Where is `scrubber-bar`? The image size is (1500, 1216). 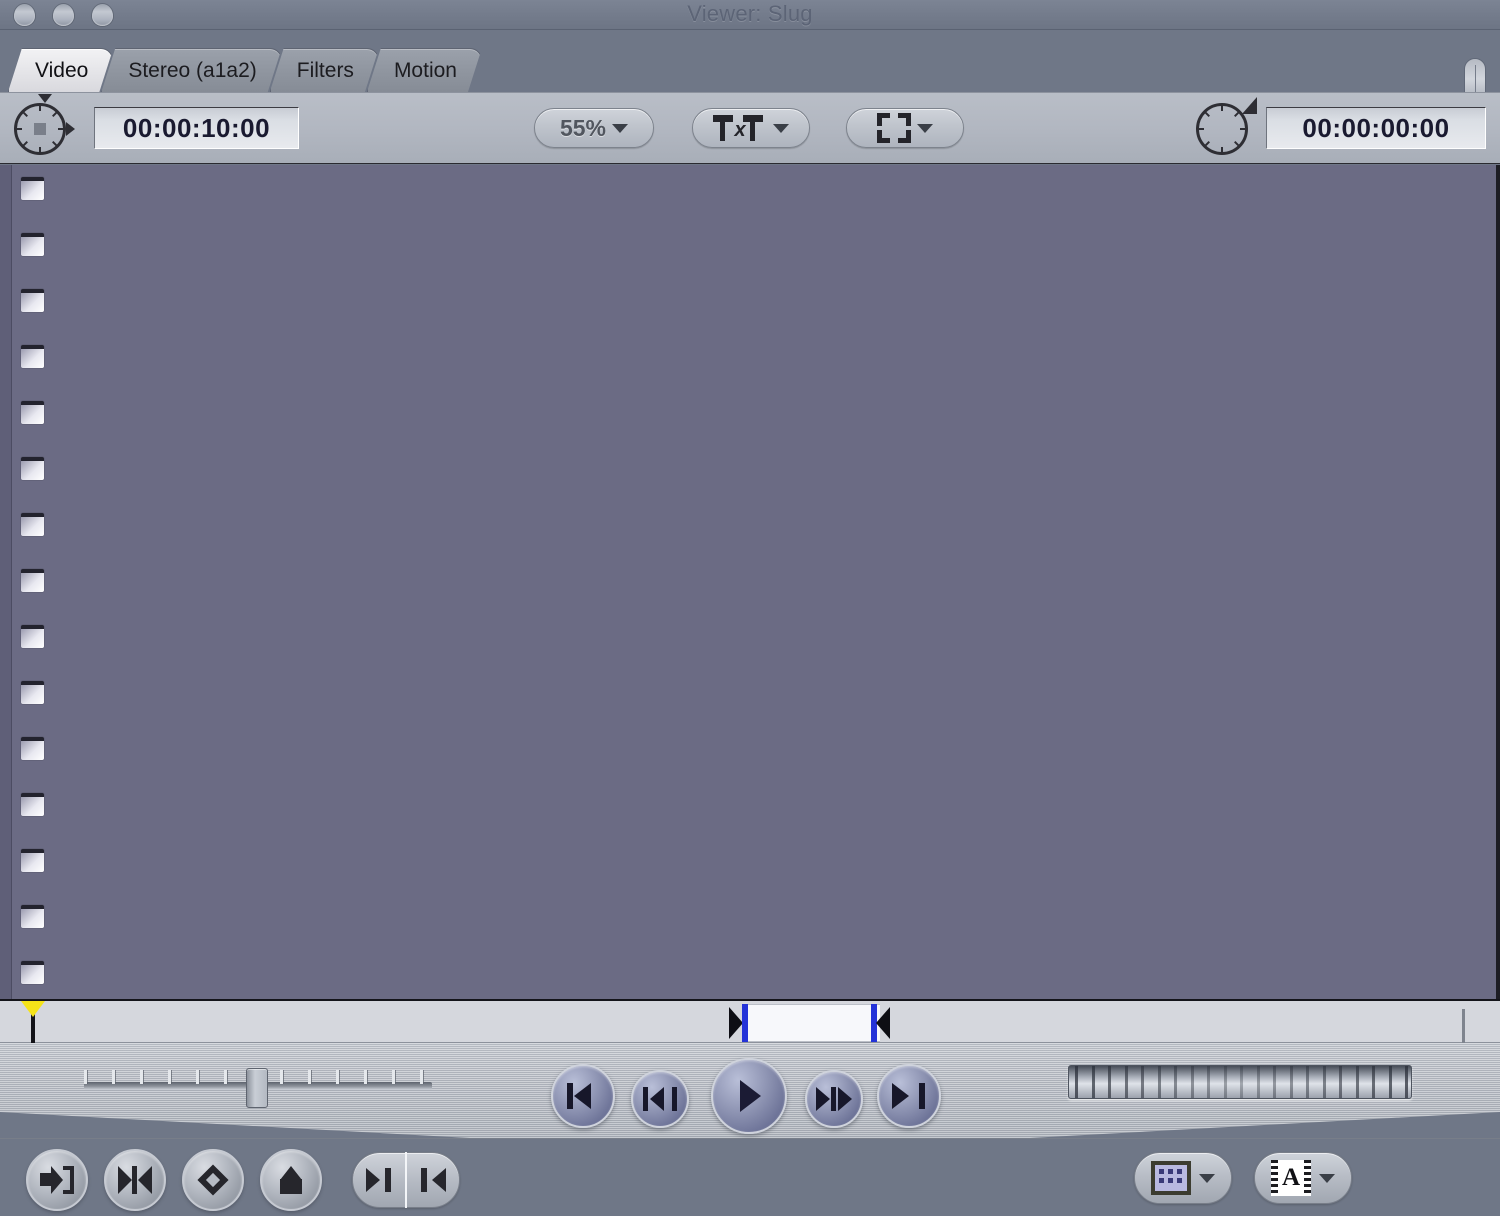
scrubber-bar is located at coordinates (750, 1022).